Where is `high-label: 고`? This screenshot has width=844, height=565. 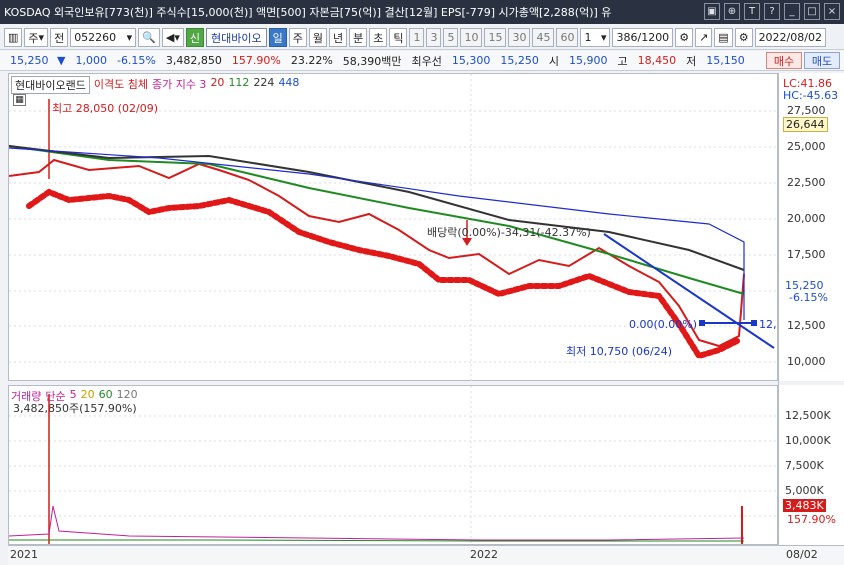
high-label: 고 is located at coordinates (622, 61).